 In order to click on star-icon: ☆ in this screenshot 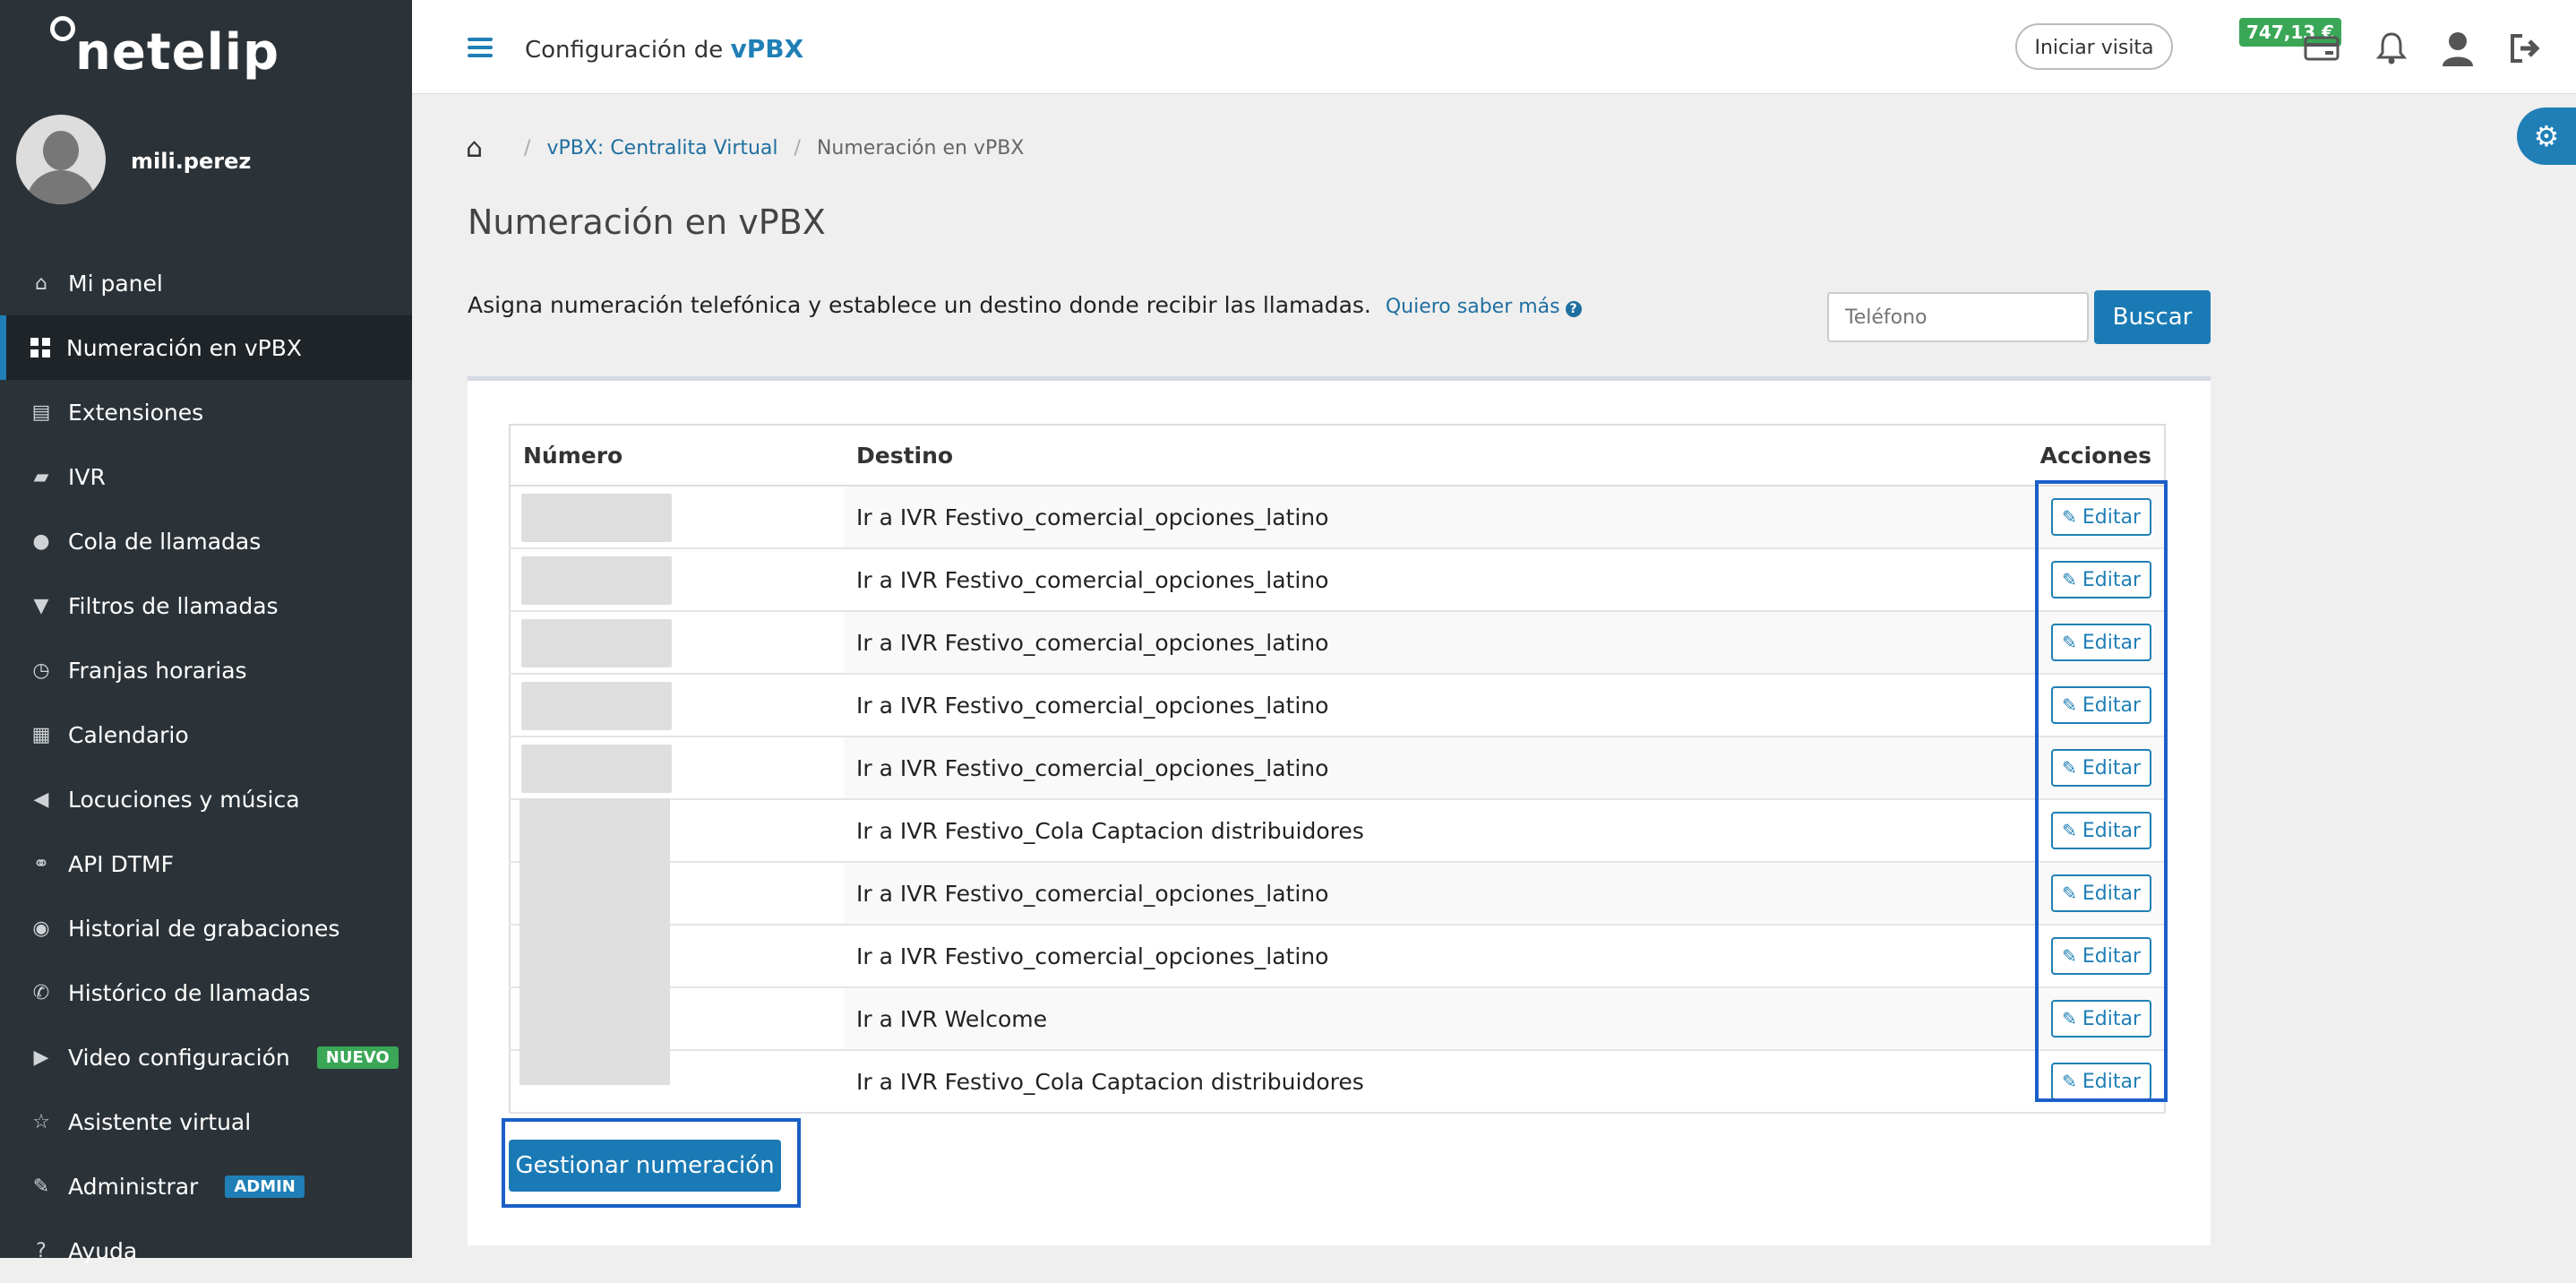, I will do `click(41, 1121)`.